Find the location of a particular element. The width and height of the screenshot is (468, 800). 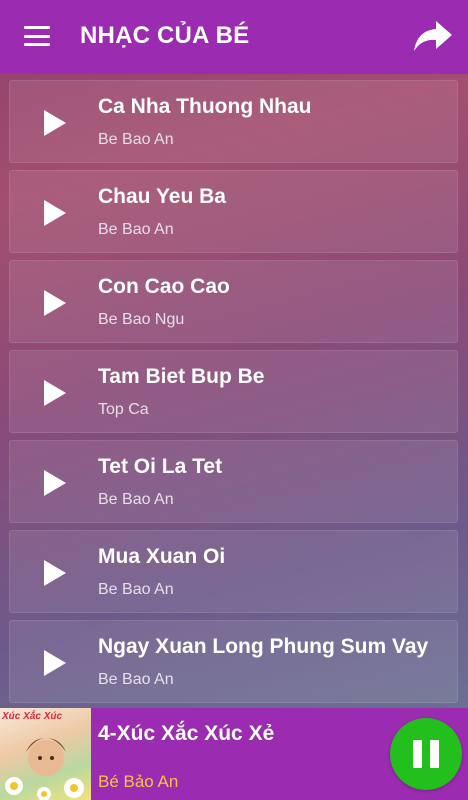

now-playing-title: 4-Xúc Xắc Xúc Xẻ is located at coordinates (186, 733).